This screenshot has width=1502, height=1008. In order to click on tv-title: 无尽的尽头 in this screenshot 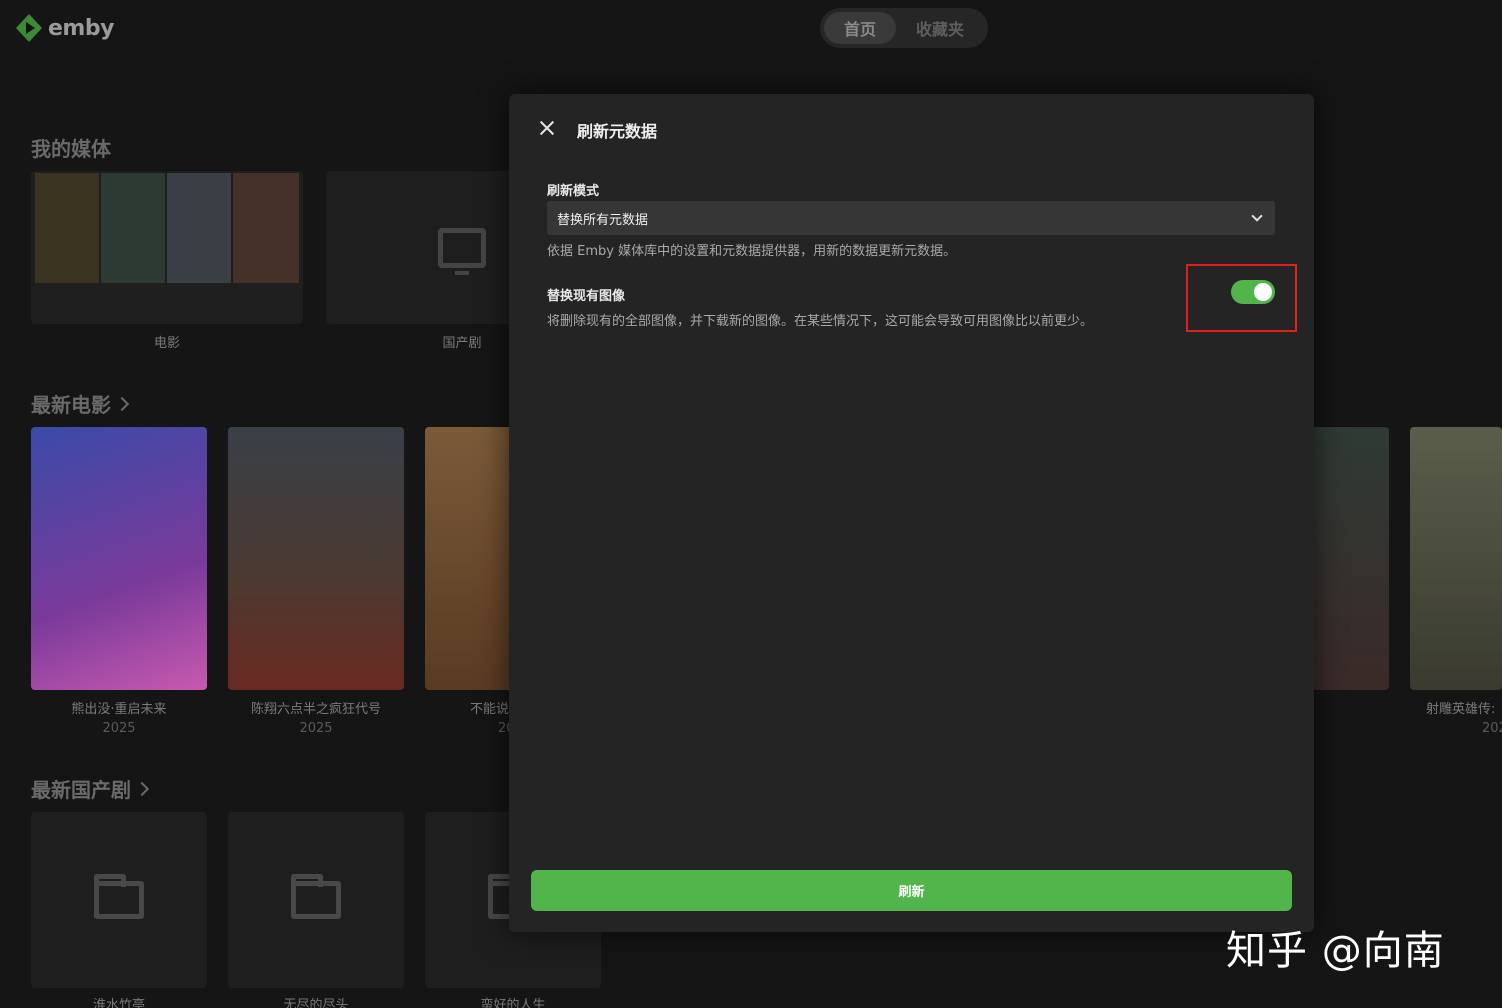, I will do `click(316, 1003)`.